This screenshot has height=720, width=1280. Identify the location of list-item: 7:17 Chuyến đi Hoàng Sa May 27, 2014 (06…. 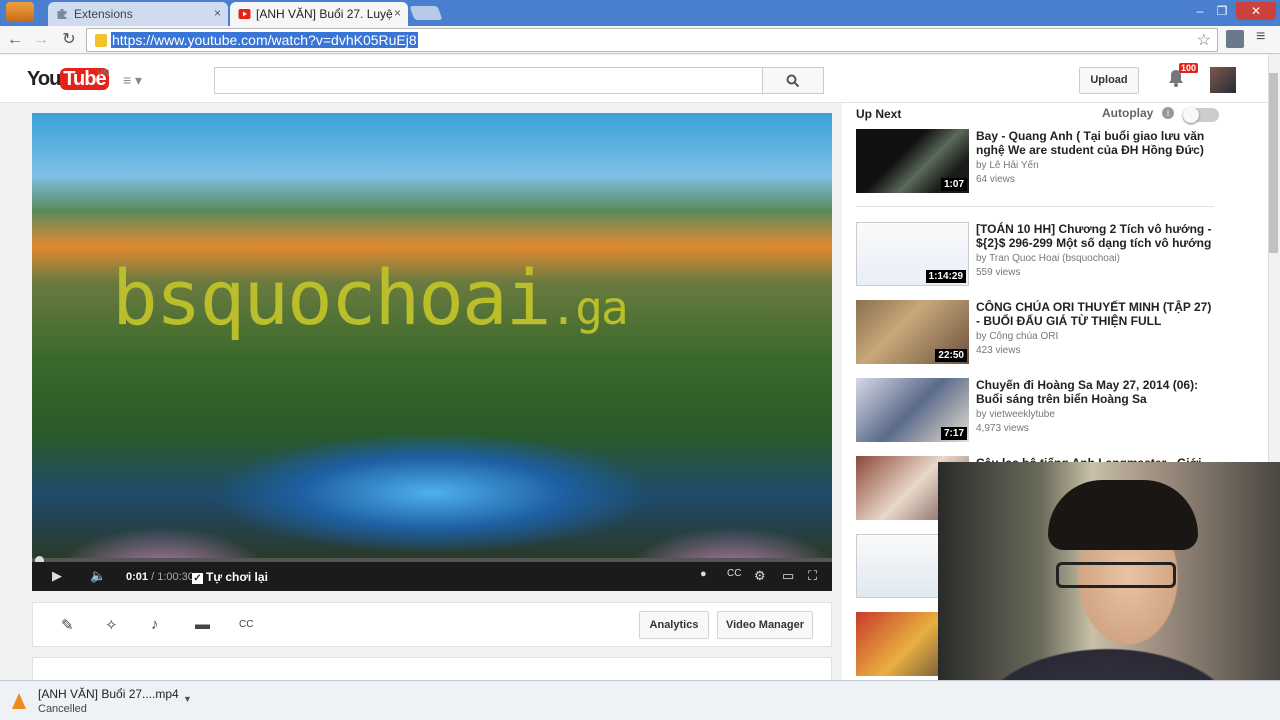
(1056, 410).